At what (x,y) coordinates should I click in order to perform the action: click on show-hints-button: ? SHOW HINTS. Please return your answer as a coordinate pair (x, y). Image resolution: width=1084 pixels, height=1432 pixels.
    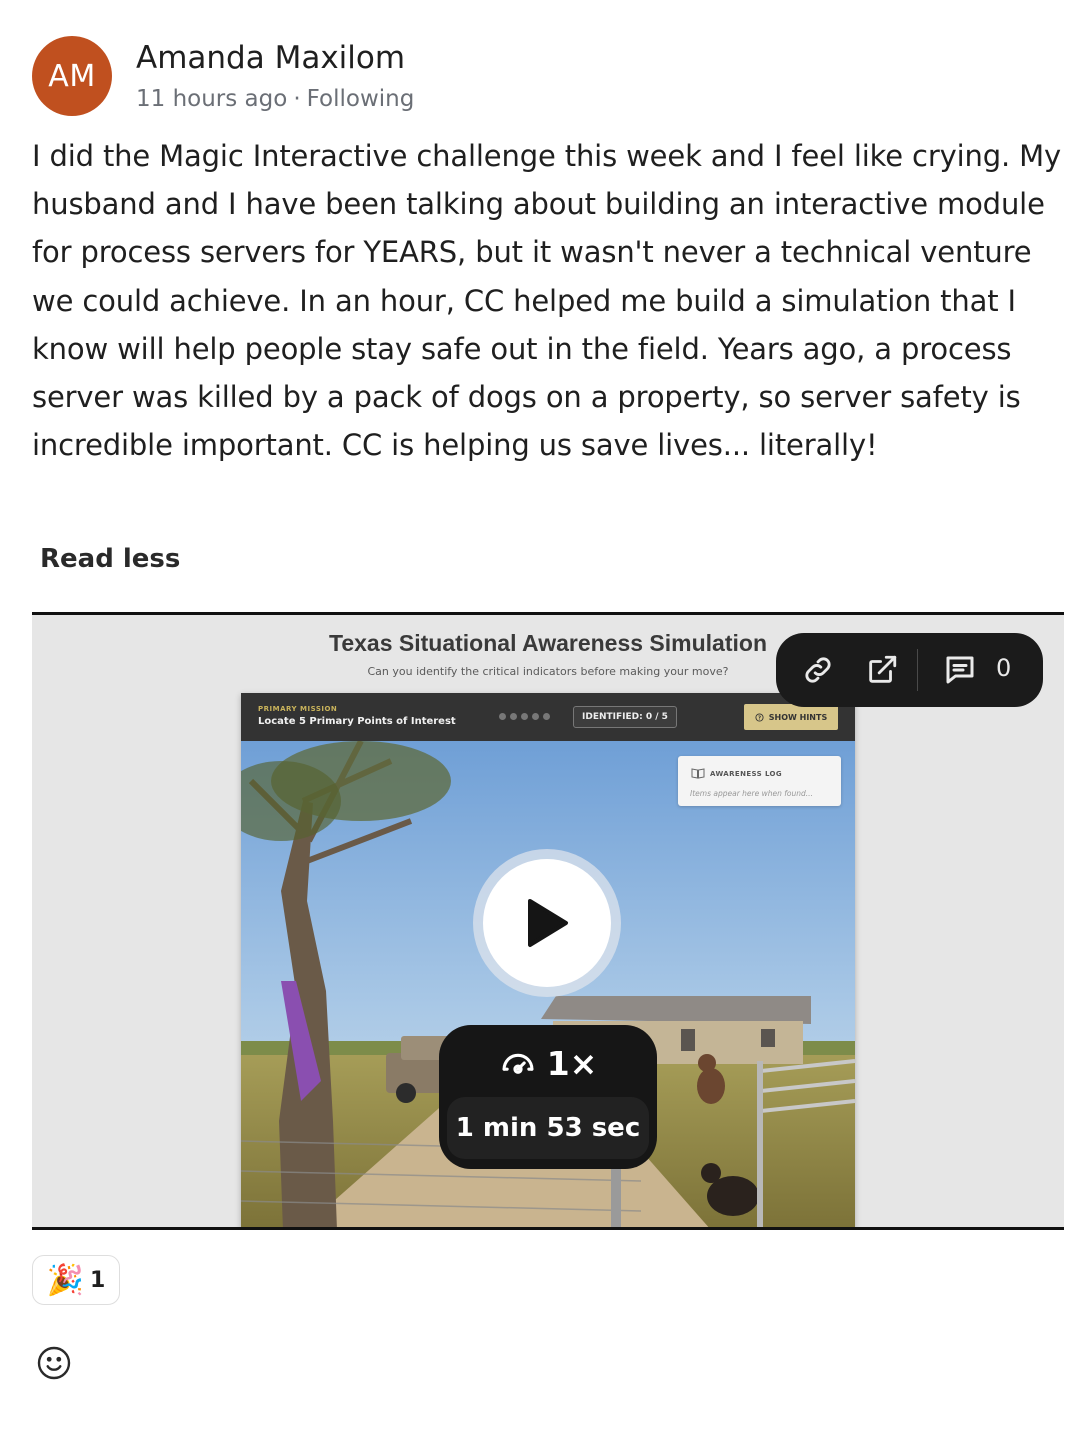
    Looking at the image, I should click on (791, 717).